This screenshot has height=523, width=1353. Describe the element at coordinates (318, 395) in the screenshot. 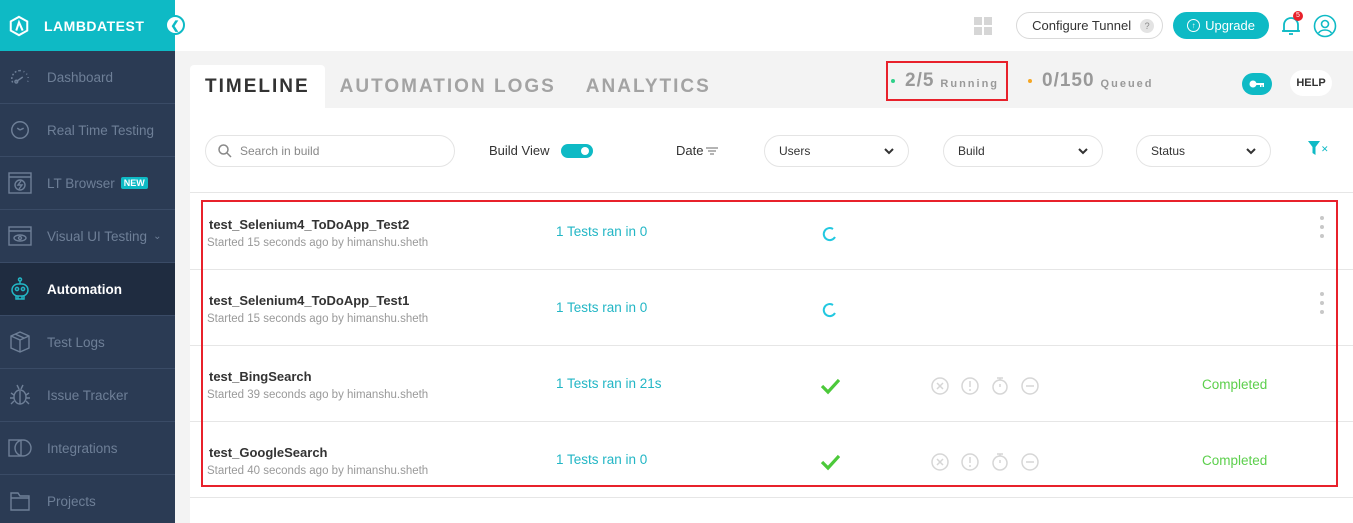

I see `build-meta: Started 39 seconds ago by himanshu.sheth` at that location.